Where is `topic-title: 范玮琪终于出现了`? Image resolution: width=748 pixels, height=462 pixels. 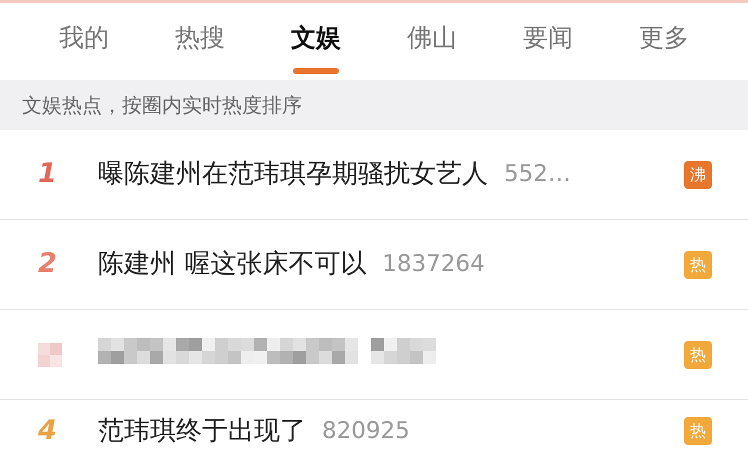 topic-title: 范玮琪终于出现了 is located at coordinates (202, 431).